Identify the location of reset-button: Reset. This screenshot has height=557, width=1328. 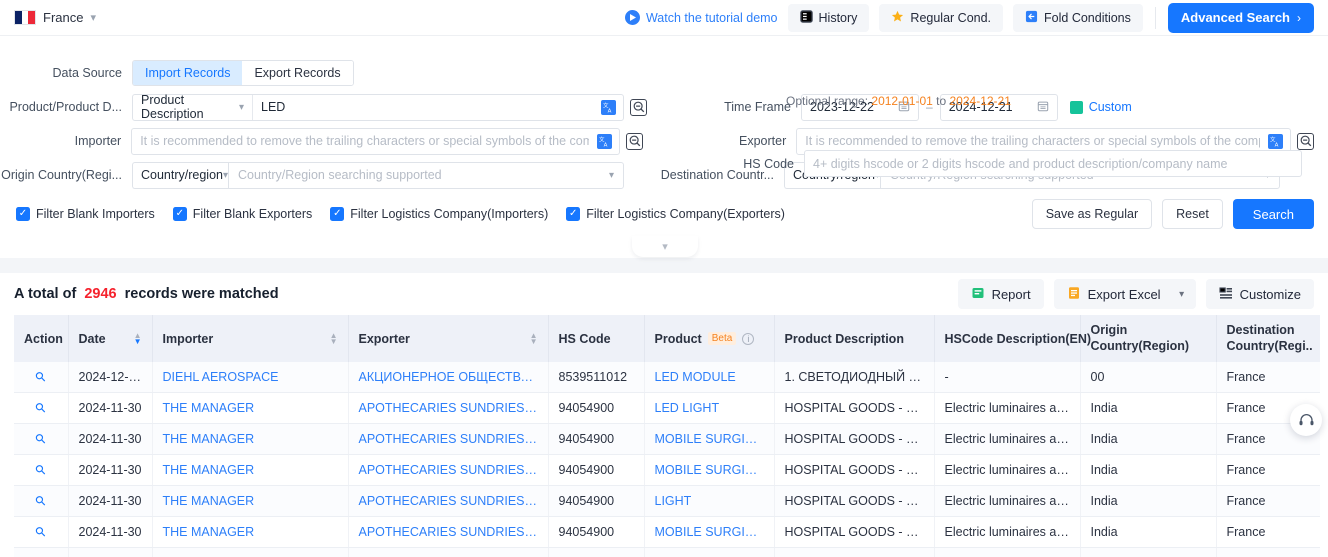
(1192, 214).